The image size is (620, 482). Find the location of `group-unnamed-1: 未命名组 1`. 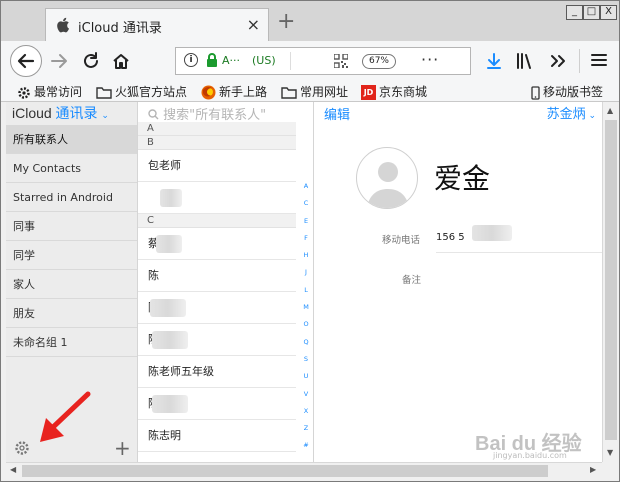

group-unnamed-1: 未命名组 1 is located at coordinates (71, 342).